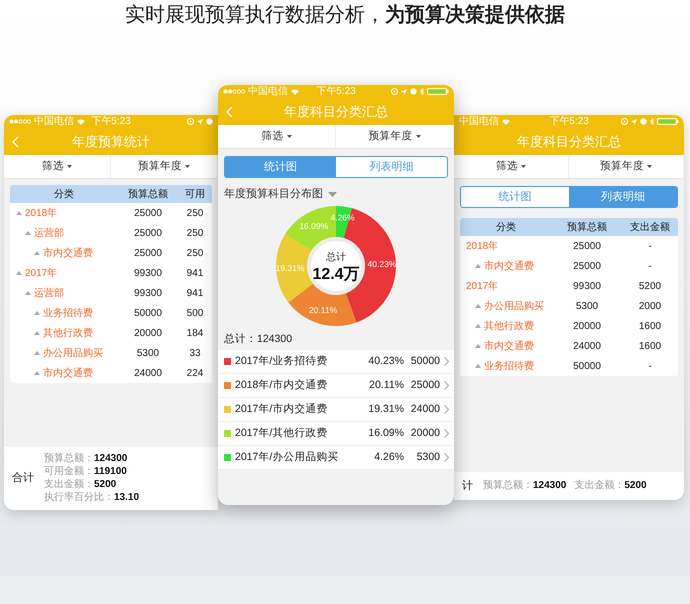  Describe the element at coordinates (635, 485) in the screenshot. I see `summary-value: 5200` at that location.